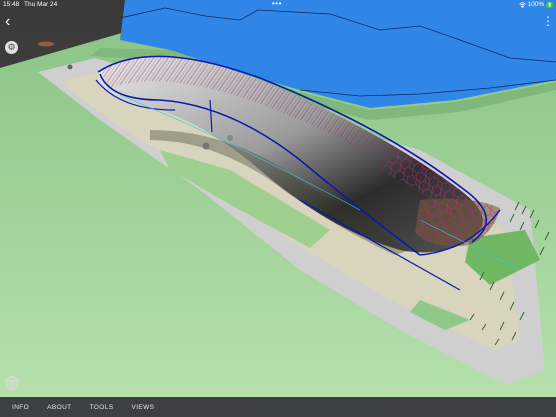  Describe the element at coordinates (41, 4) in the screenshot. I see `status-date: Thu Mar 24` at that location.